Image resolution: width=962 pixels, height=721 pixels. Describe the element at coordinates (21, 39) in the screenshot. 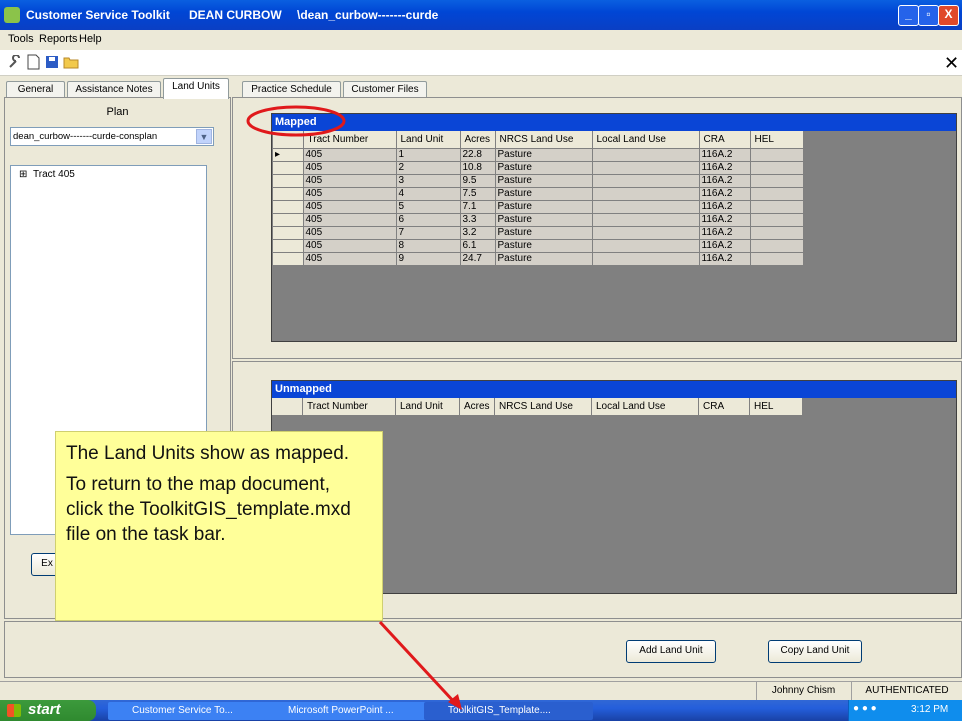

I see `menu-tools: Tools` at that location.